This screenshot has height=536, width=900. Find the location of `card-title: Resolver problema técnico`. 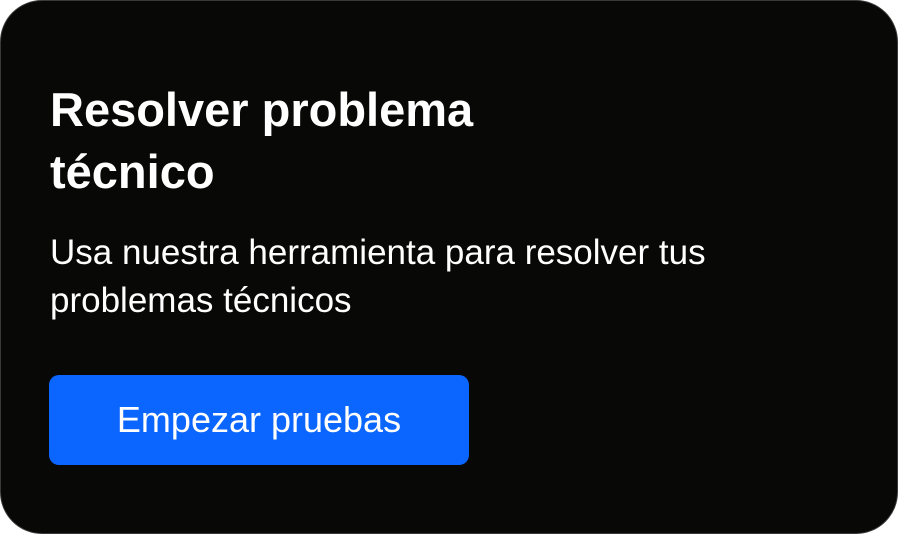

card-title: Resolver problema técnico is located at coordinates (262, 140).